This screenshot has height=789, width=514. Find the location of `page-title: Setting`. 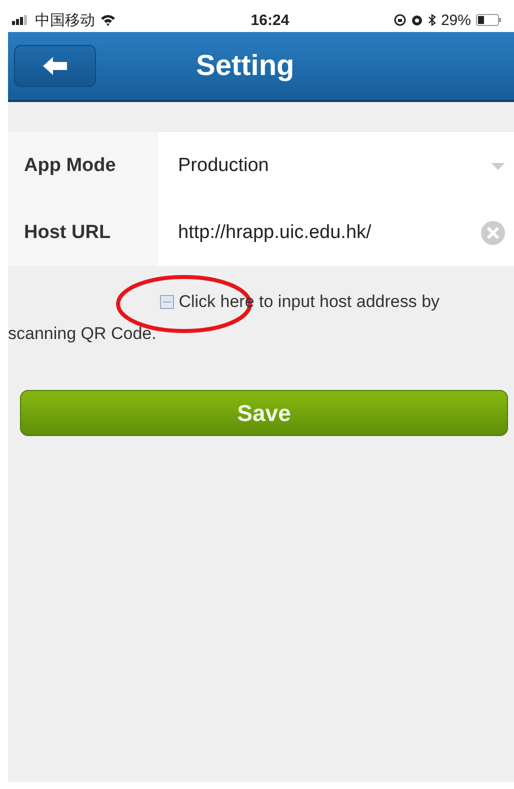

page-title: Setting is located at coordinates (245, 66).